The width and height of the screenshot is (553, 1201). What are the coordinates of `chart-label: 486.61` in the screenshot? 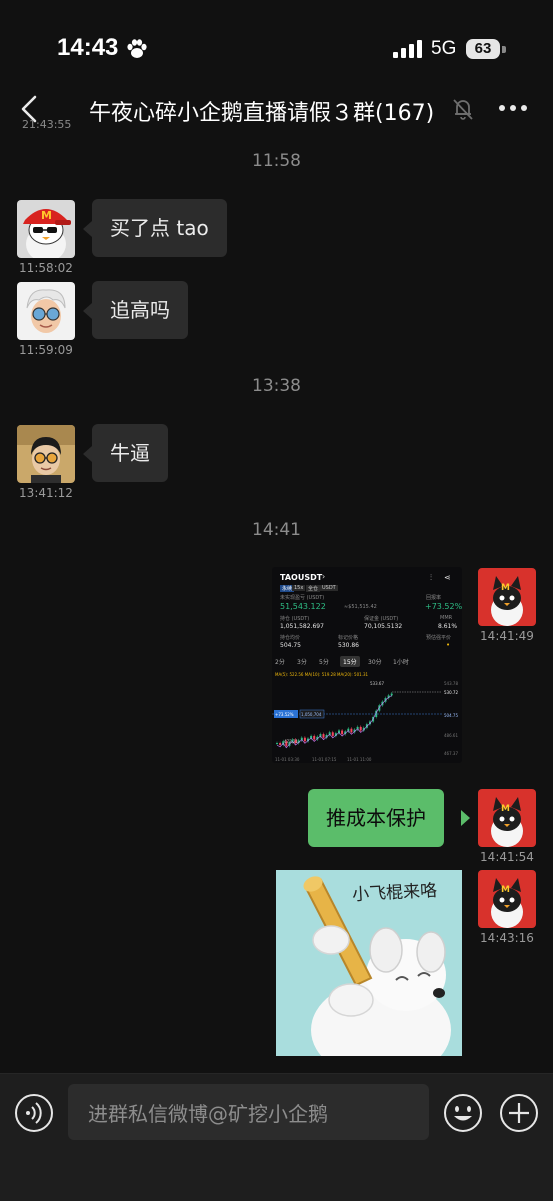 It's located at (451, 735).